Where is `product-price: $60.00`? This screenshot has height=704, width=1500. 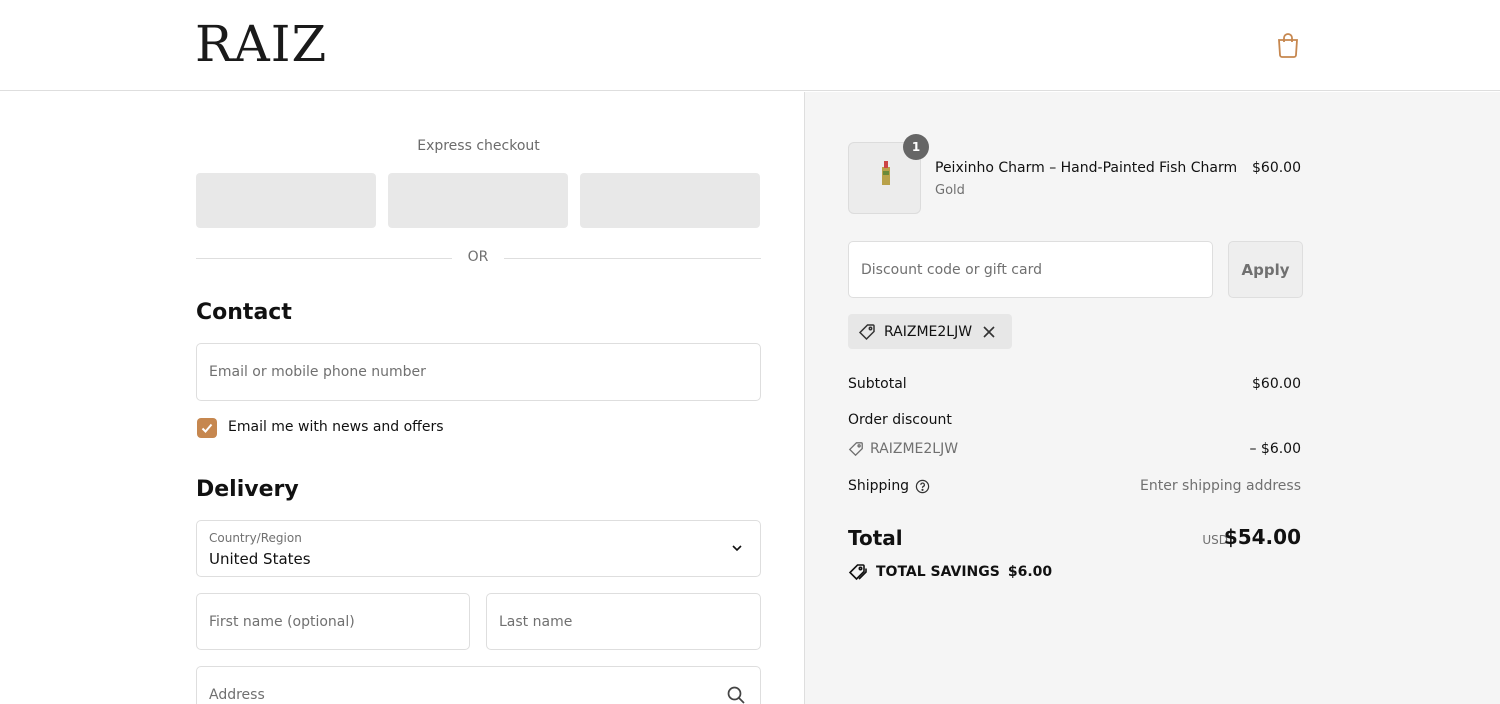 product-price: $60.00 is located at coordinates (1276, 168).